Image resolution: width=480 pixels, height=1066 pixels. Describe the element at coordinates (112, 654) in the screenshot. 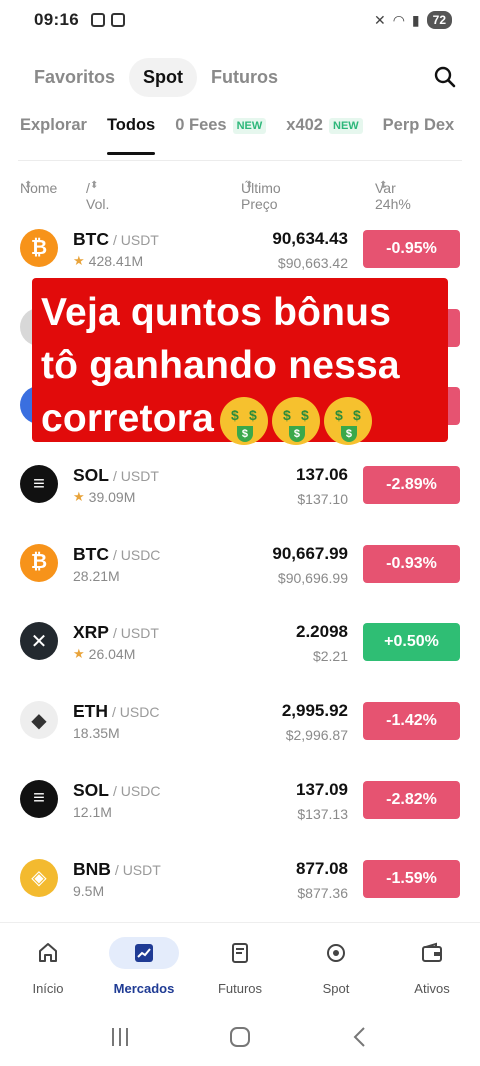

I see `volume-value: 26.04M` at that location.